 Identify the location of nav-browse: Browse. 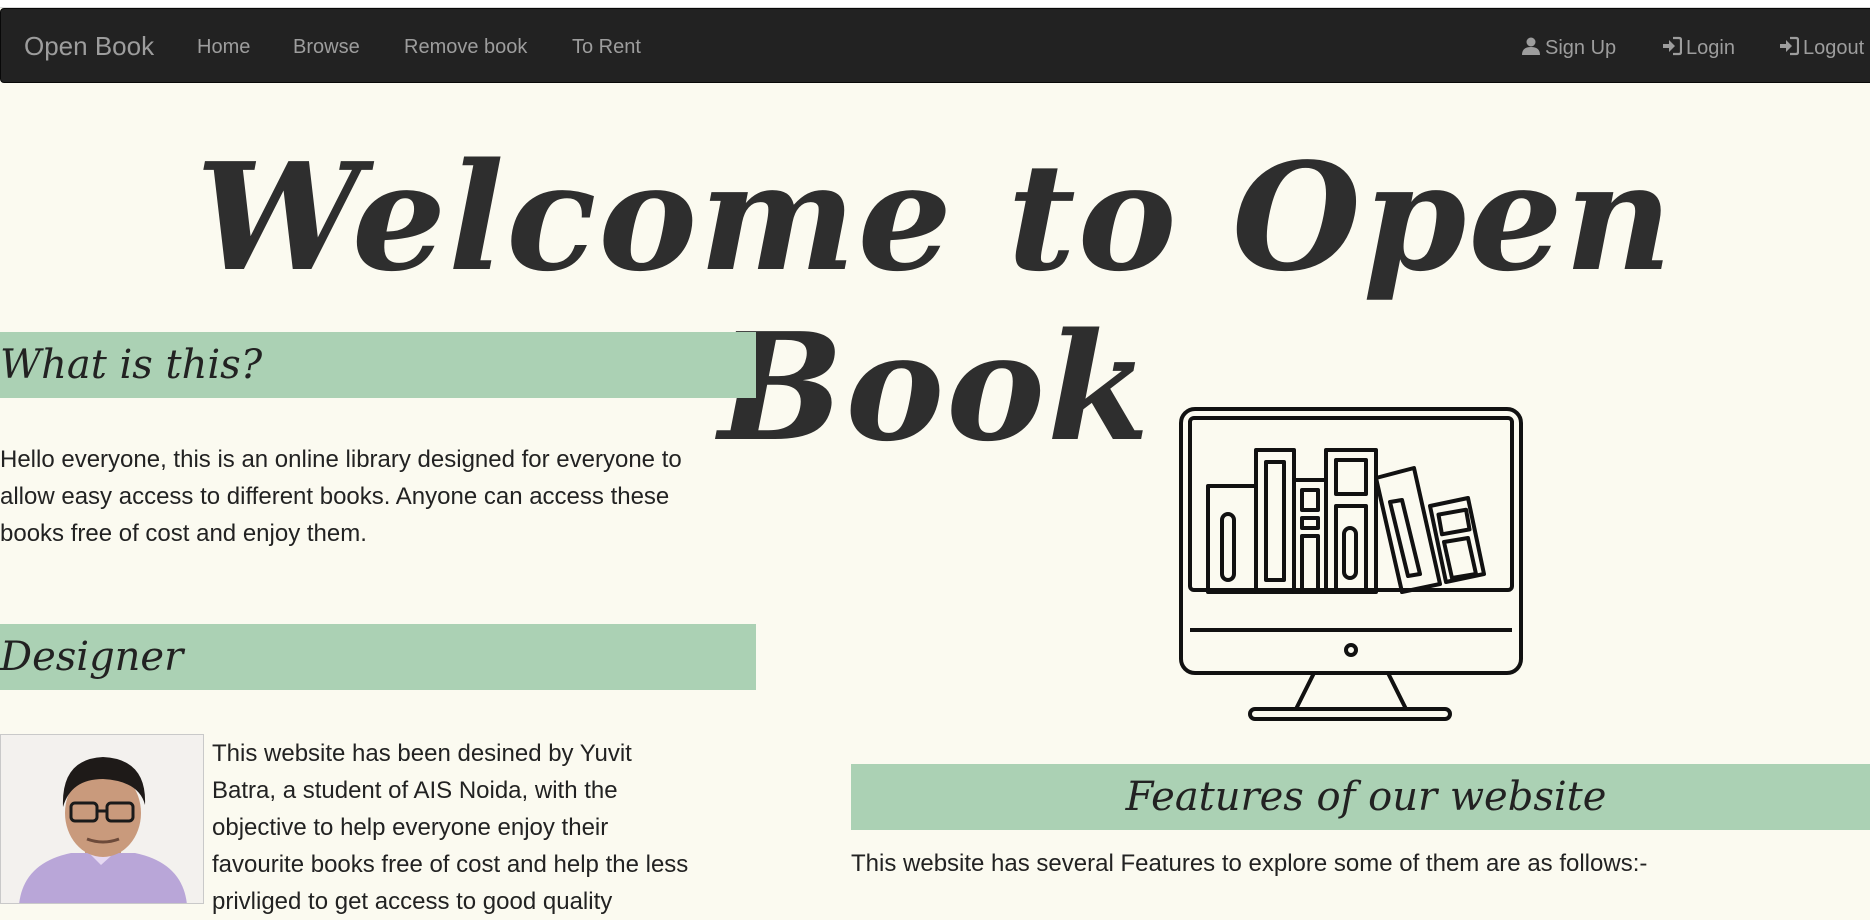
(326, 47).